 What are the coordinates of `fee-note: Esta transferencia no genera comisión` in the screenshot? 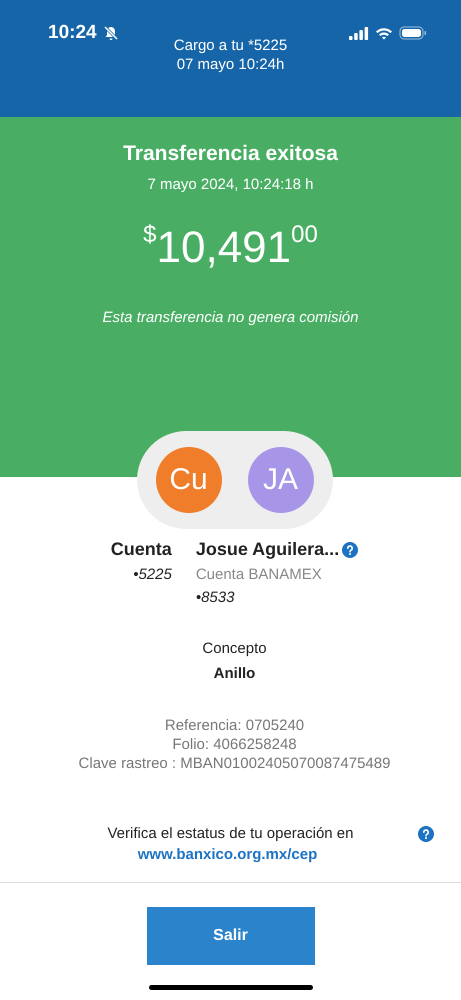 It's located at (230, 317).